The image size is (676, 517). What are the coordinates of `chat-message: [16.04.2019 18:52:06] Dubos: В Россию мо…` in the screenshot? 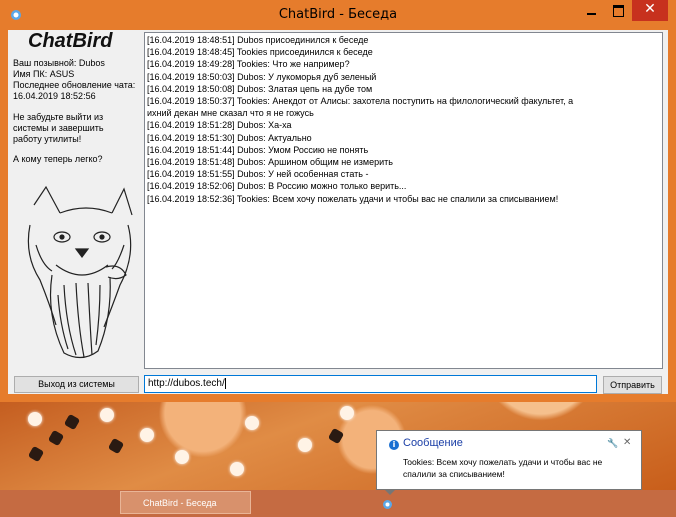 It's located at (277, 186).